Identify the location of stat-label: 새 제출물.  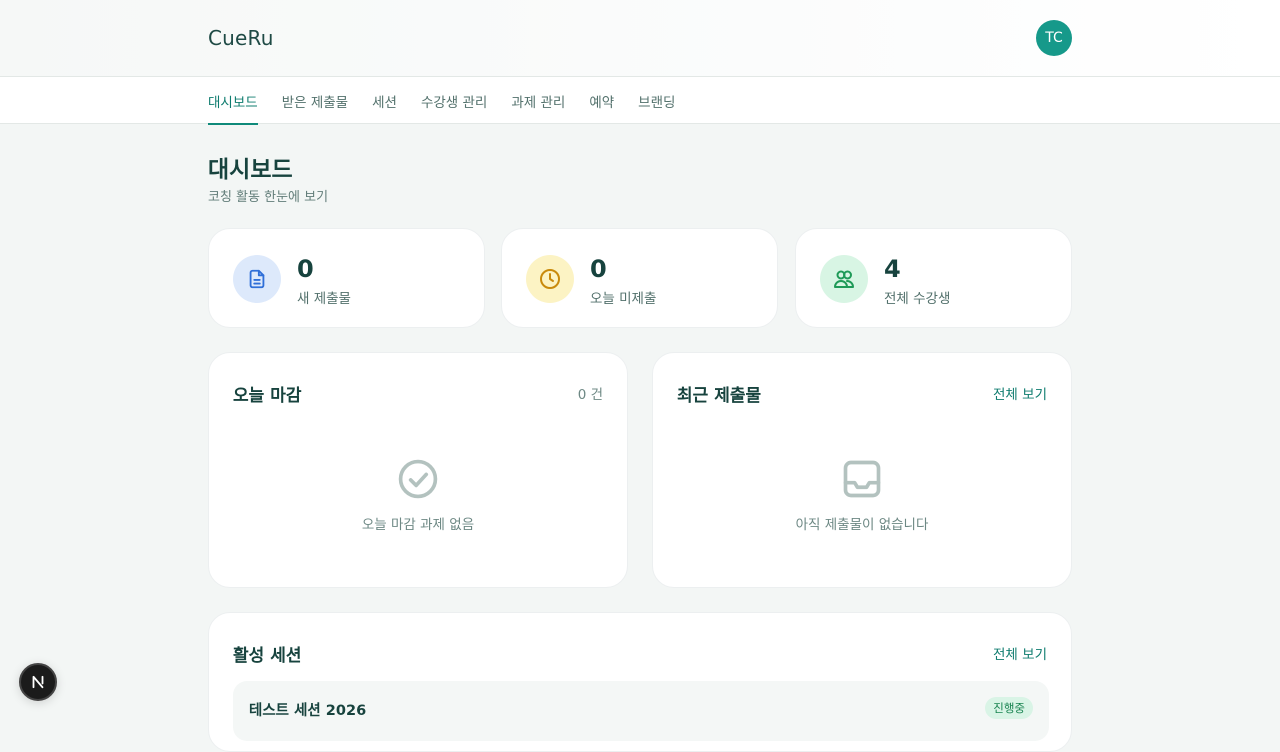
(324, 299).